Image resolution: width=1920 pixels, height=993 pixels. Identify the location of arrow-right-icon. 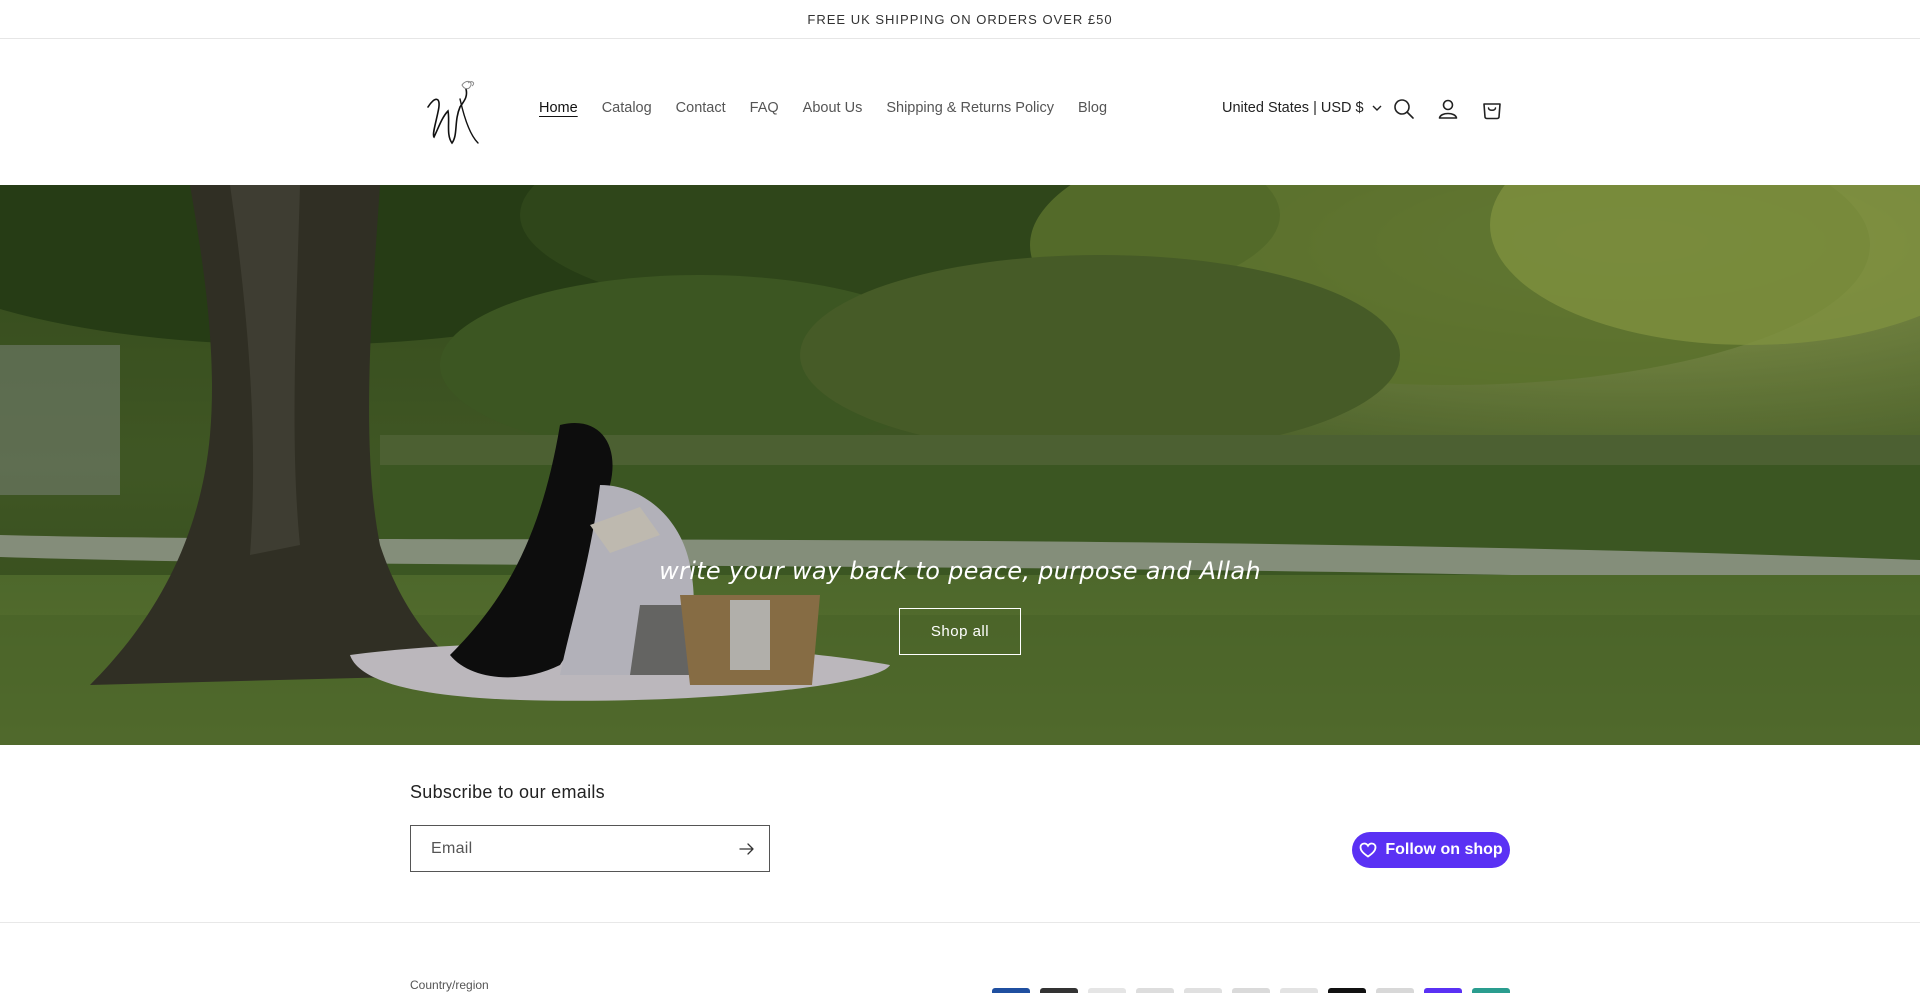
(746, 848).